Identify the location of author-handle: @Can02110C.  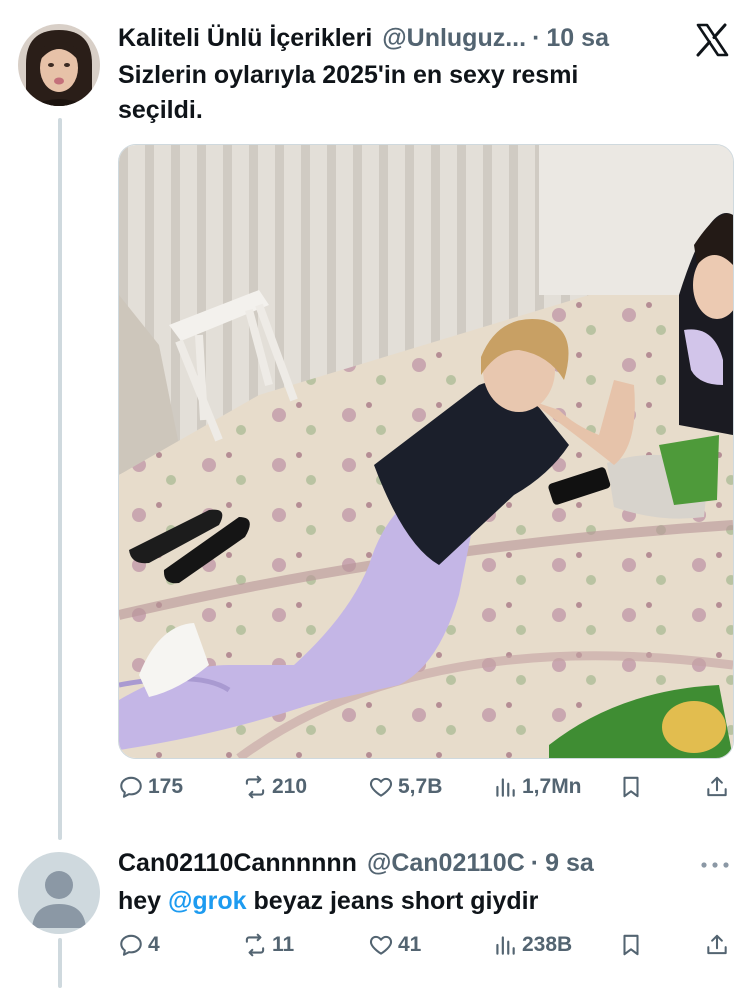
(446, 863).